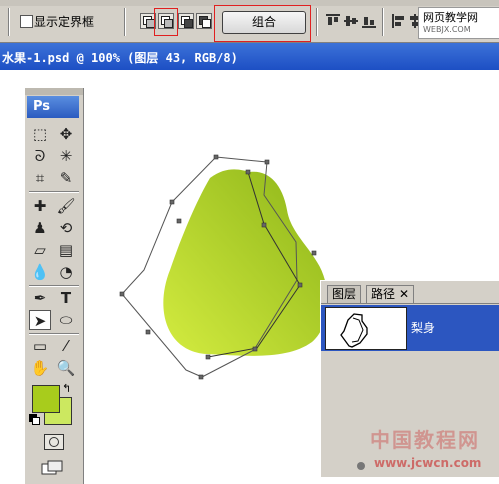  I want to click on watermark-url-text: WEBJX.COM, so click(447, 29).